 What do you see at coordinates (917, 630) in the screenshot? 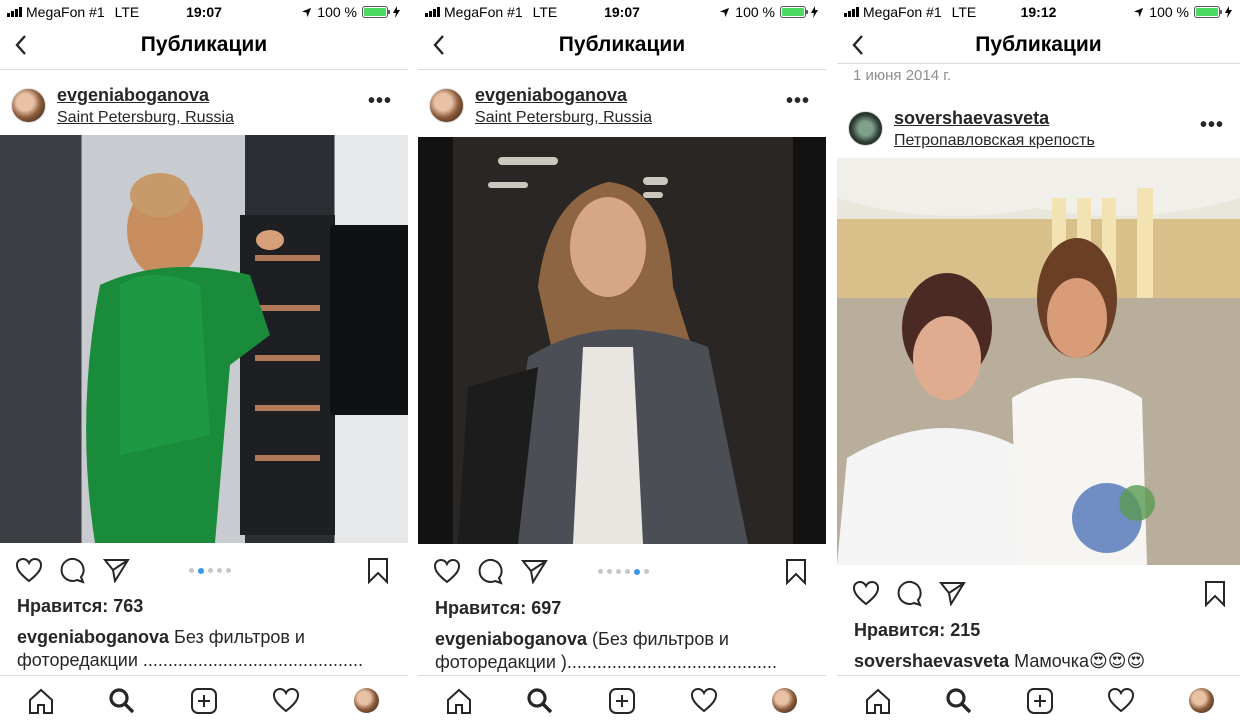
I see `like-count: Нравится: 215` at bounding box center [917, 630].